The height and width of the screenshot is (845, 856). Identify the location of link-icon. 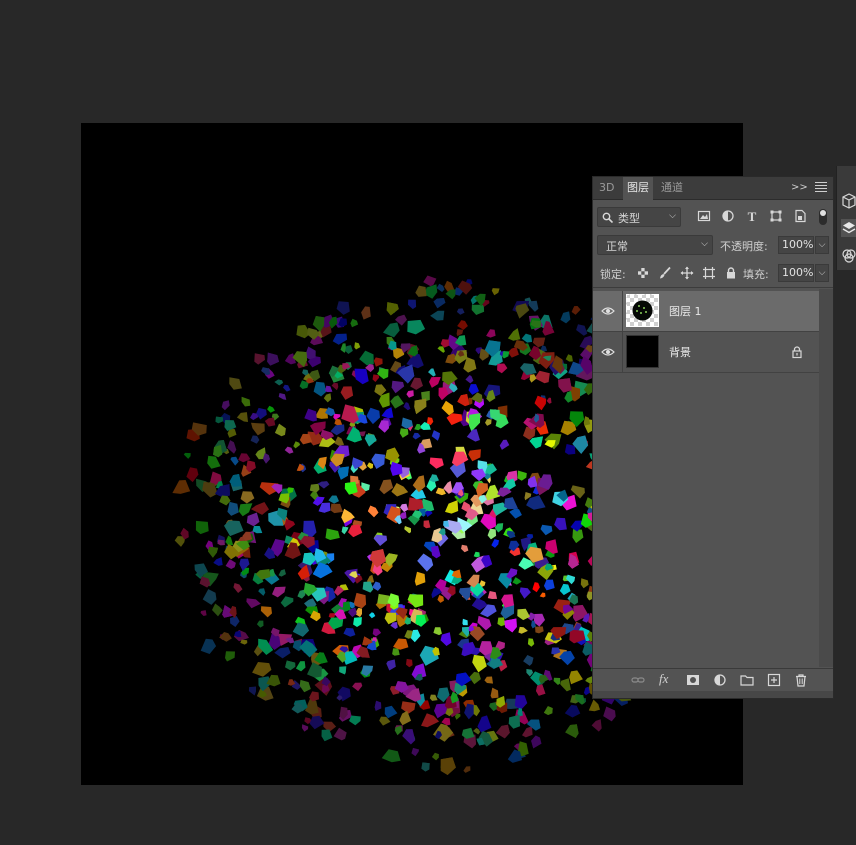
(638, 680).